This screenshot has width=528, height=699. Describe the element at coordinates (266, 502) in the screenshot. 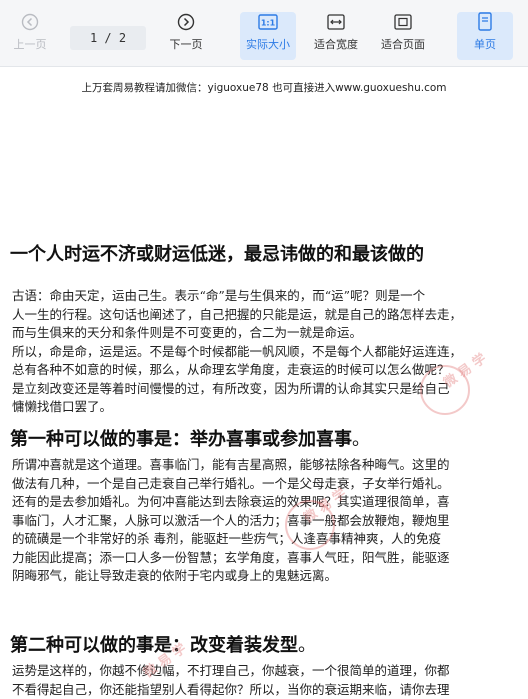

I see `text-line: 还有的是去参加婚礼。为何冲喜能达到去除衰运的效果呢？其实道理很简单，喜` at that location.